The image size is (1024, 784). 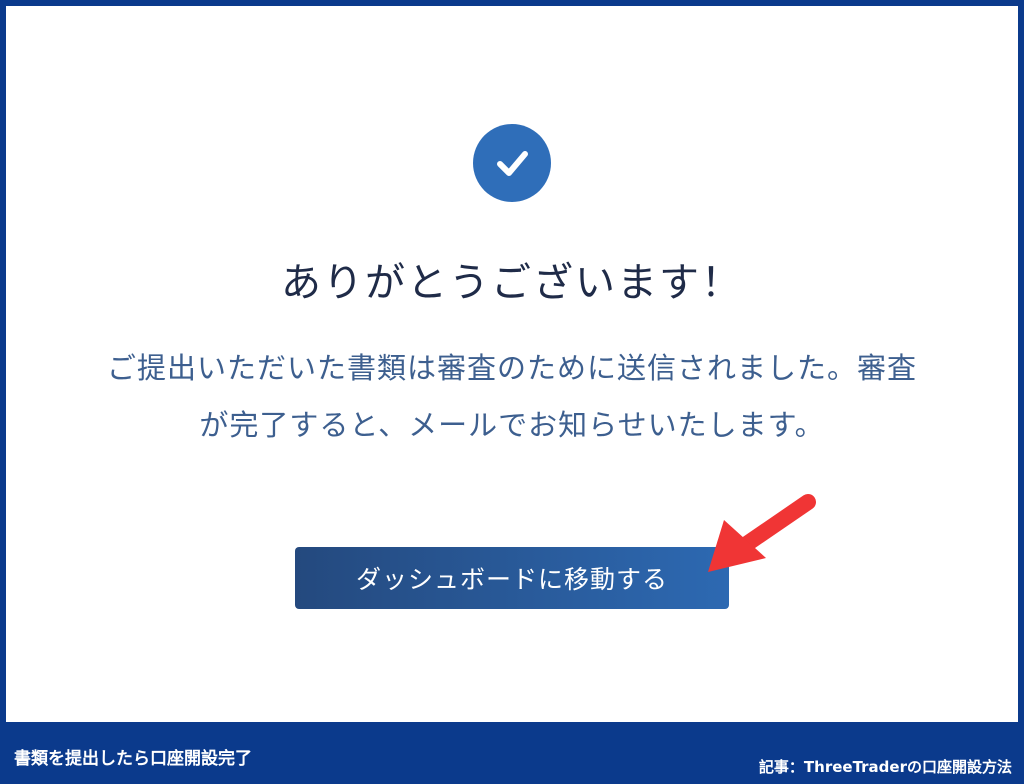 What do you see at coordinates (512, 283) in the screenshot?
I see `thank-you-title: ありがとうございます！` at bounding box center [512, 283].